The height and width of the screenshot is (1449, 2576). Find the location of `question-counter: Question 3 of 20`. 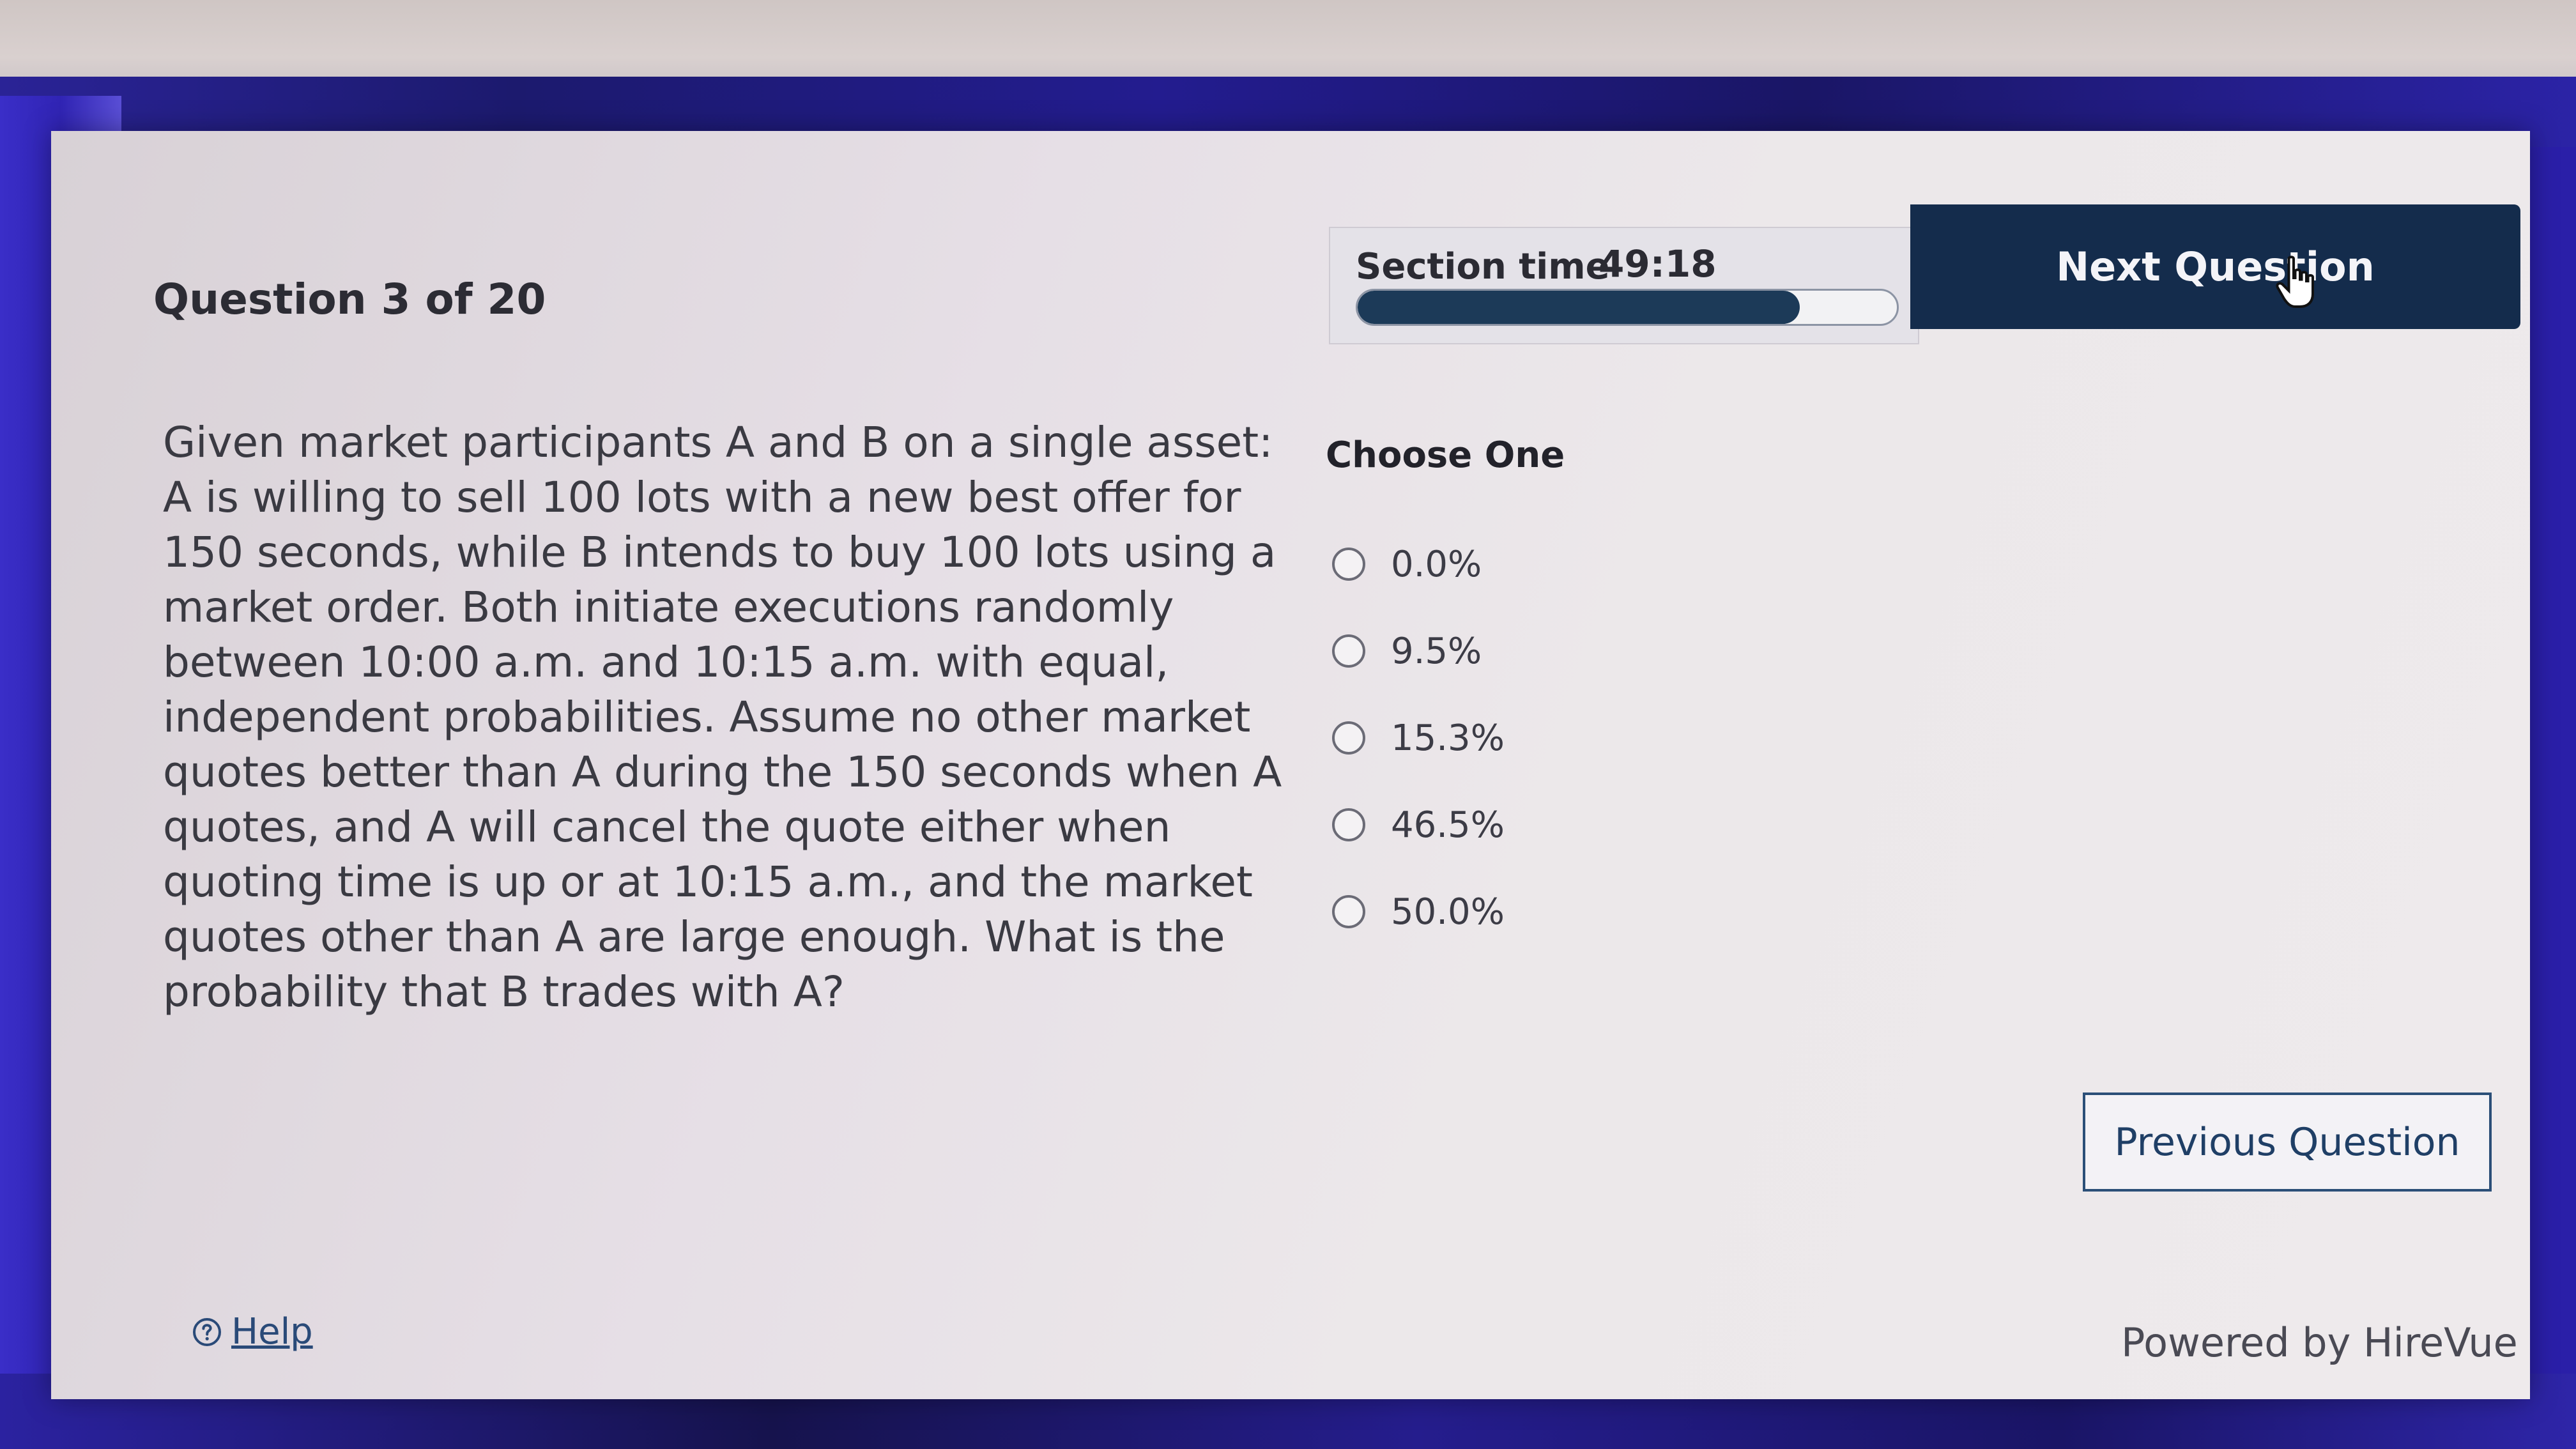

question-counter: Question 3 of 20 is located at coordinates (349, 299).